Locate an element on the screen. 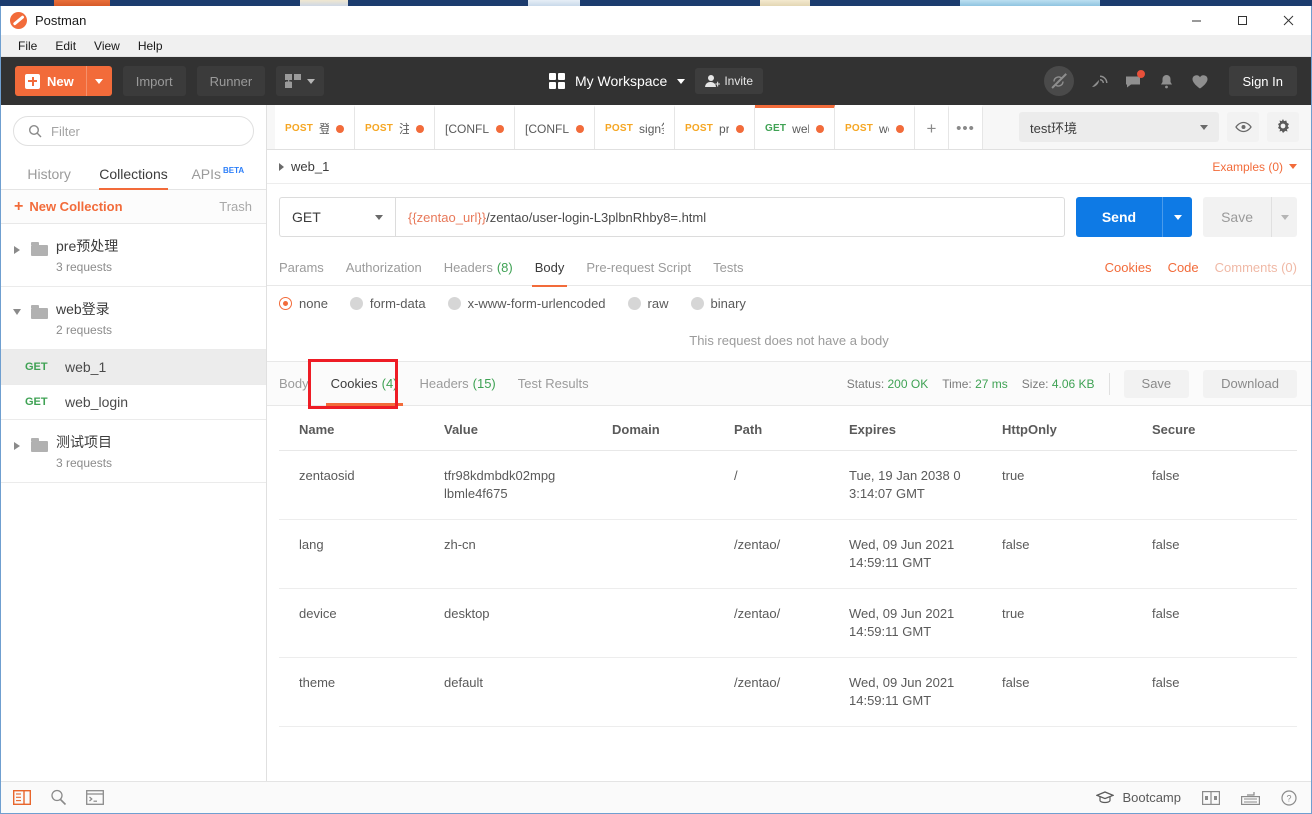 The height and width of the screenshot is (814, 1312). response-tab-body: Body is located at coordinates (299, 384).